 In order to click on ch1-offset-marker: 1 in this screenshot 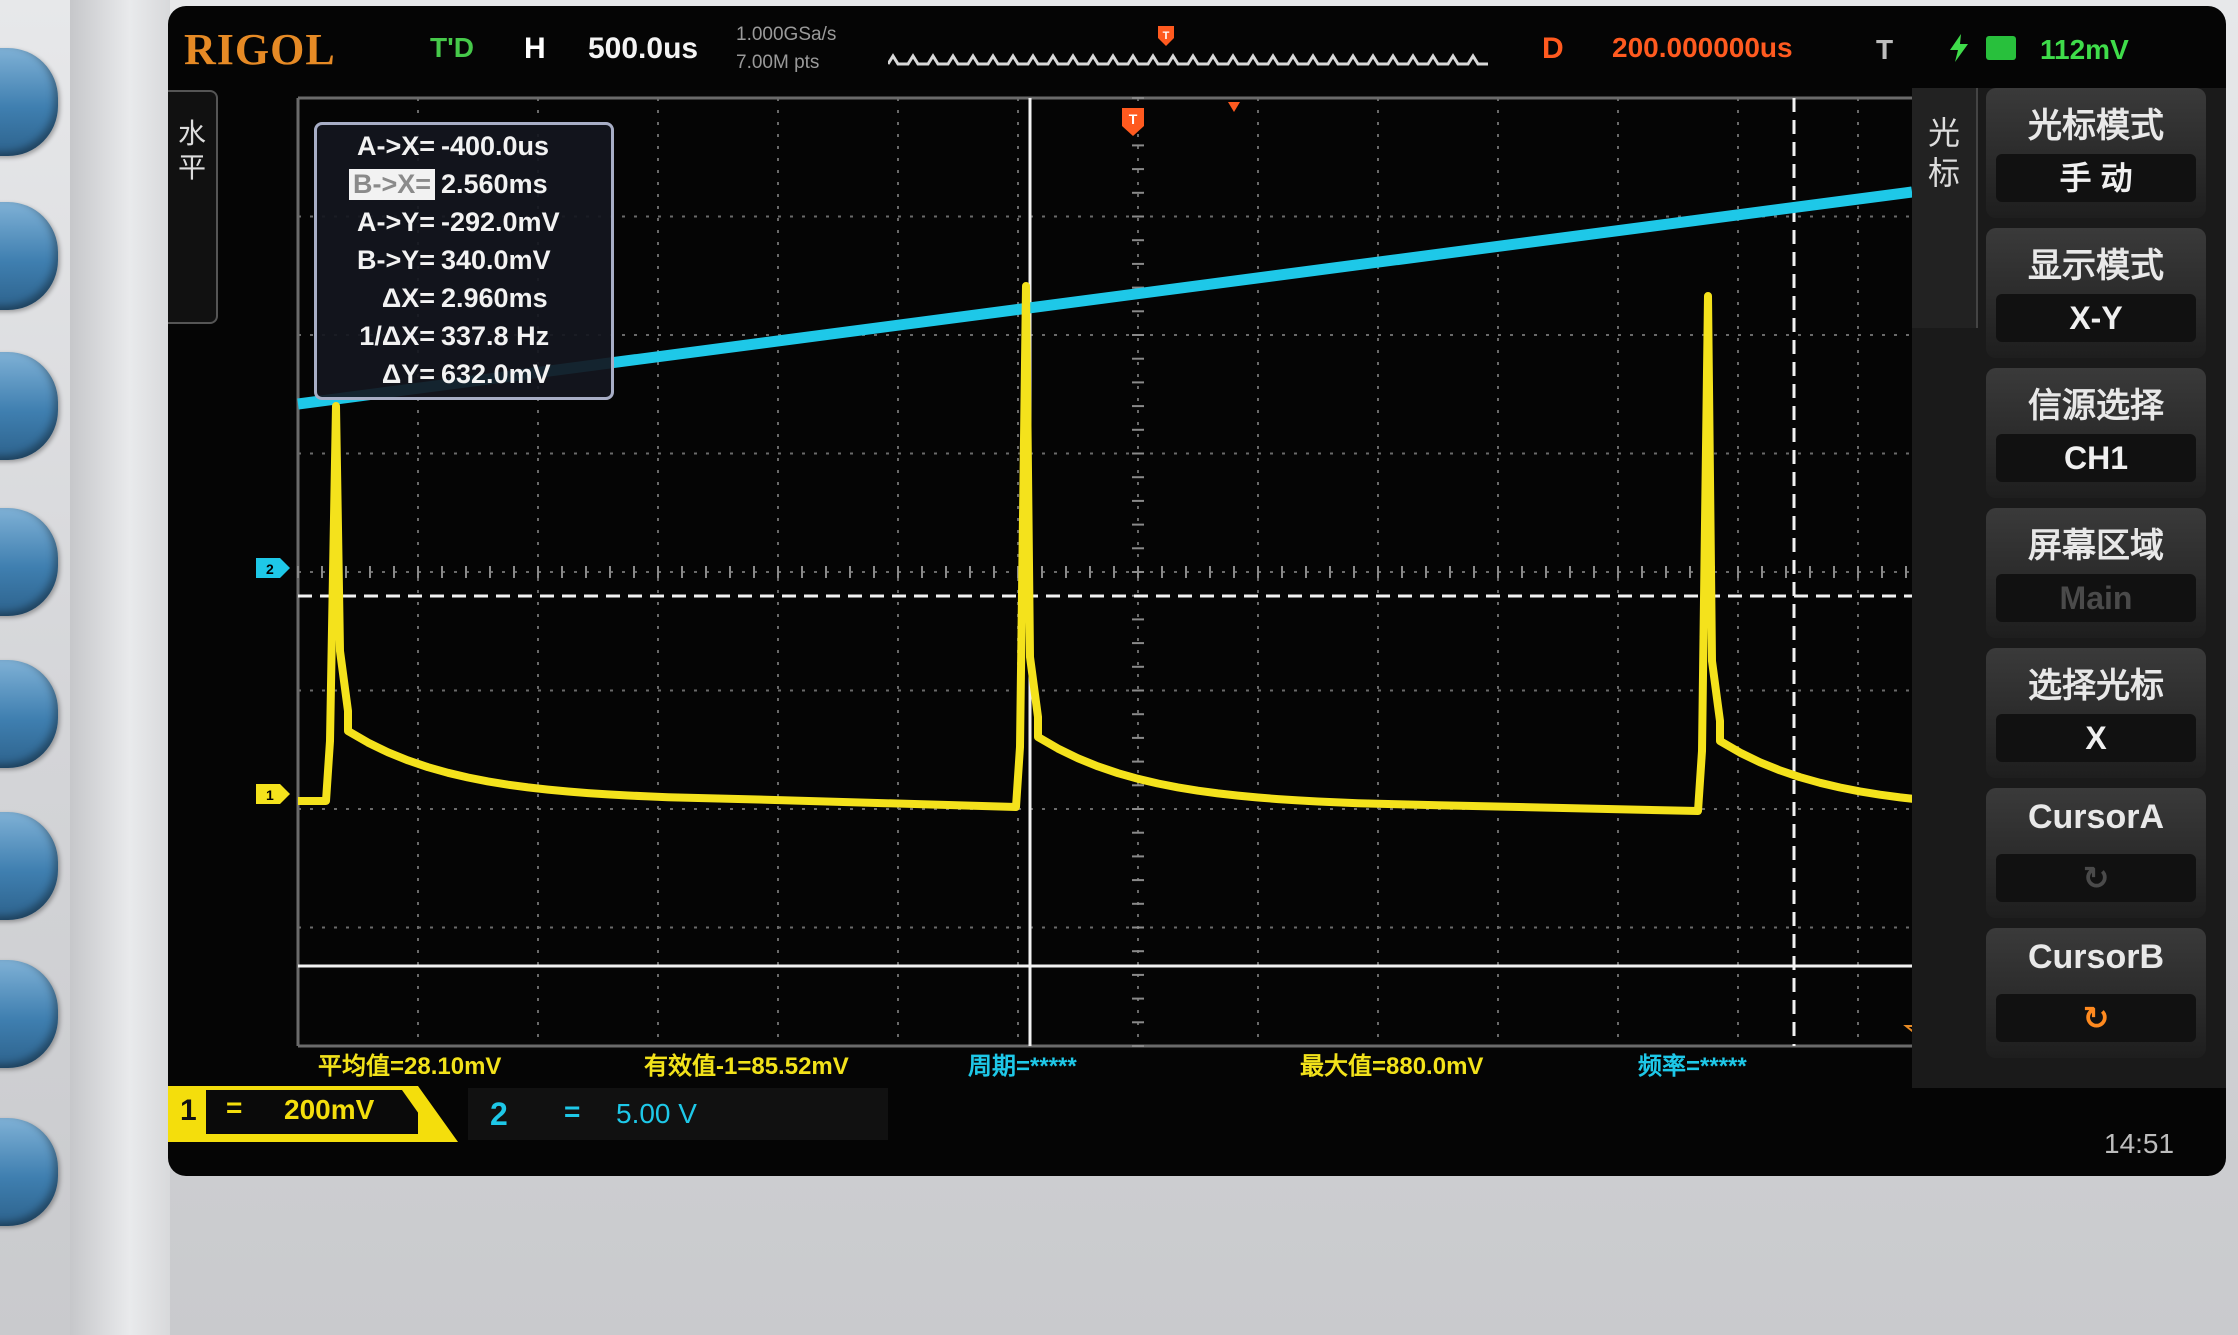, I will do `click(273, 794)`.